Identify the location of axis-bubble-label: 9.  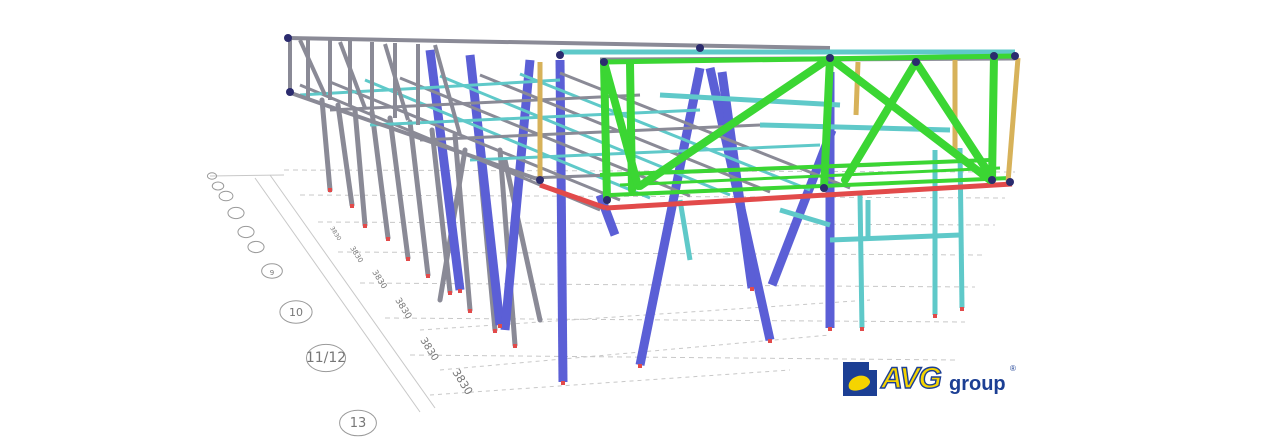
(272, 273).